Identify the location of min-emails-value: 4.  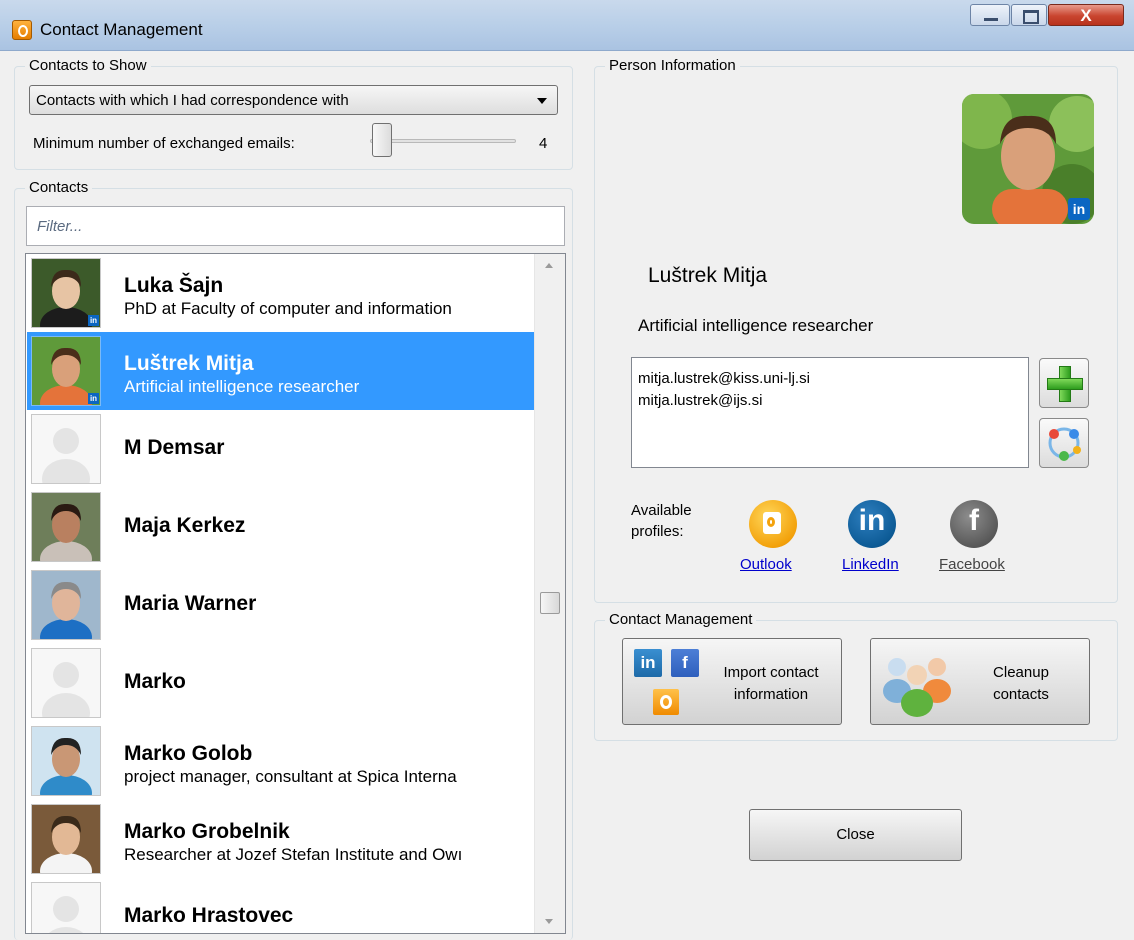
(543, 143).